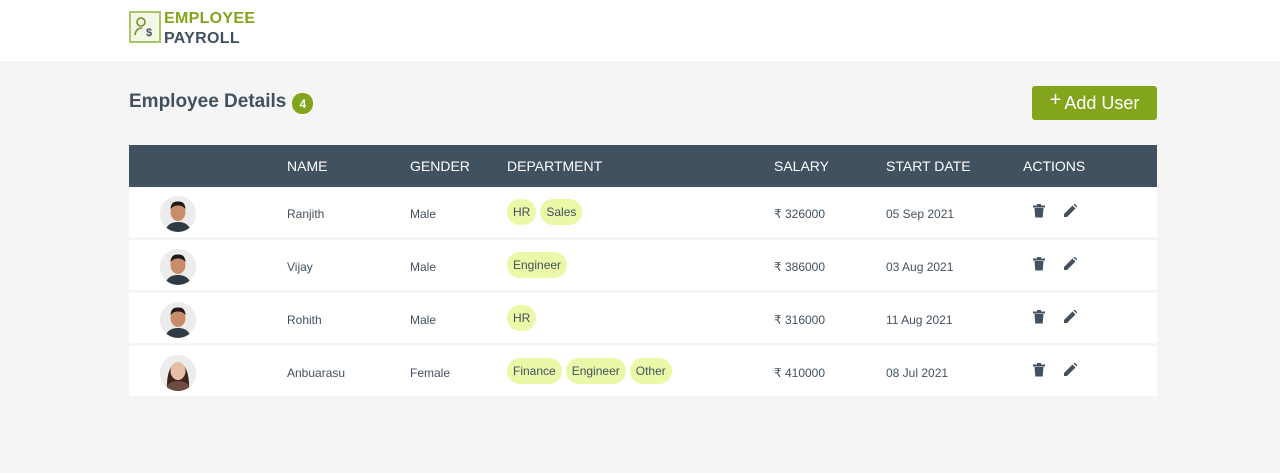  What do you see at coordinates (561, 212) in the screenshot?
I see `department-tag: Sales` at bounding box center [561, 212].